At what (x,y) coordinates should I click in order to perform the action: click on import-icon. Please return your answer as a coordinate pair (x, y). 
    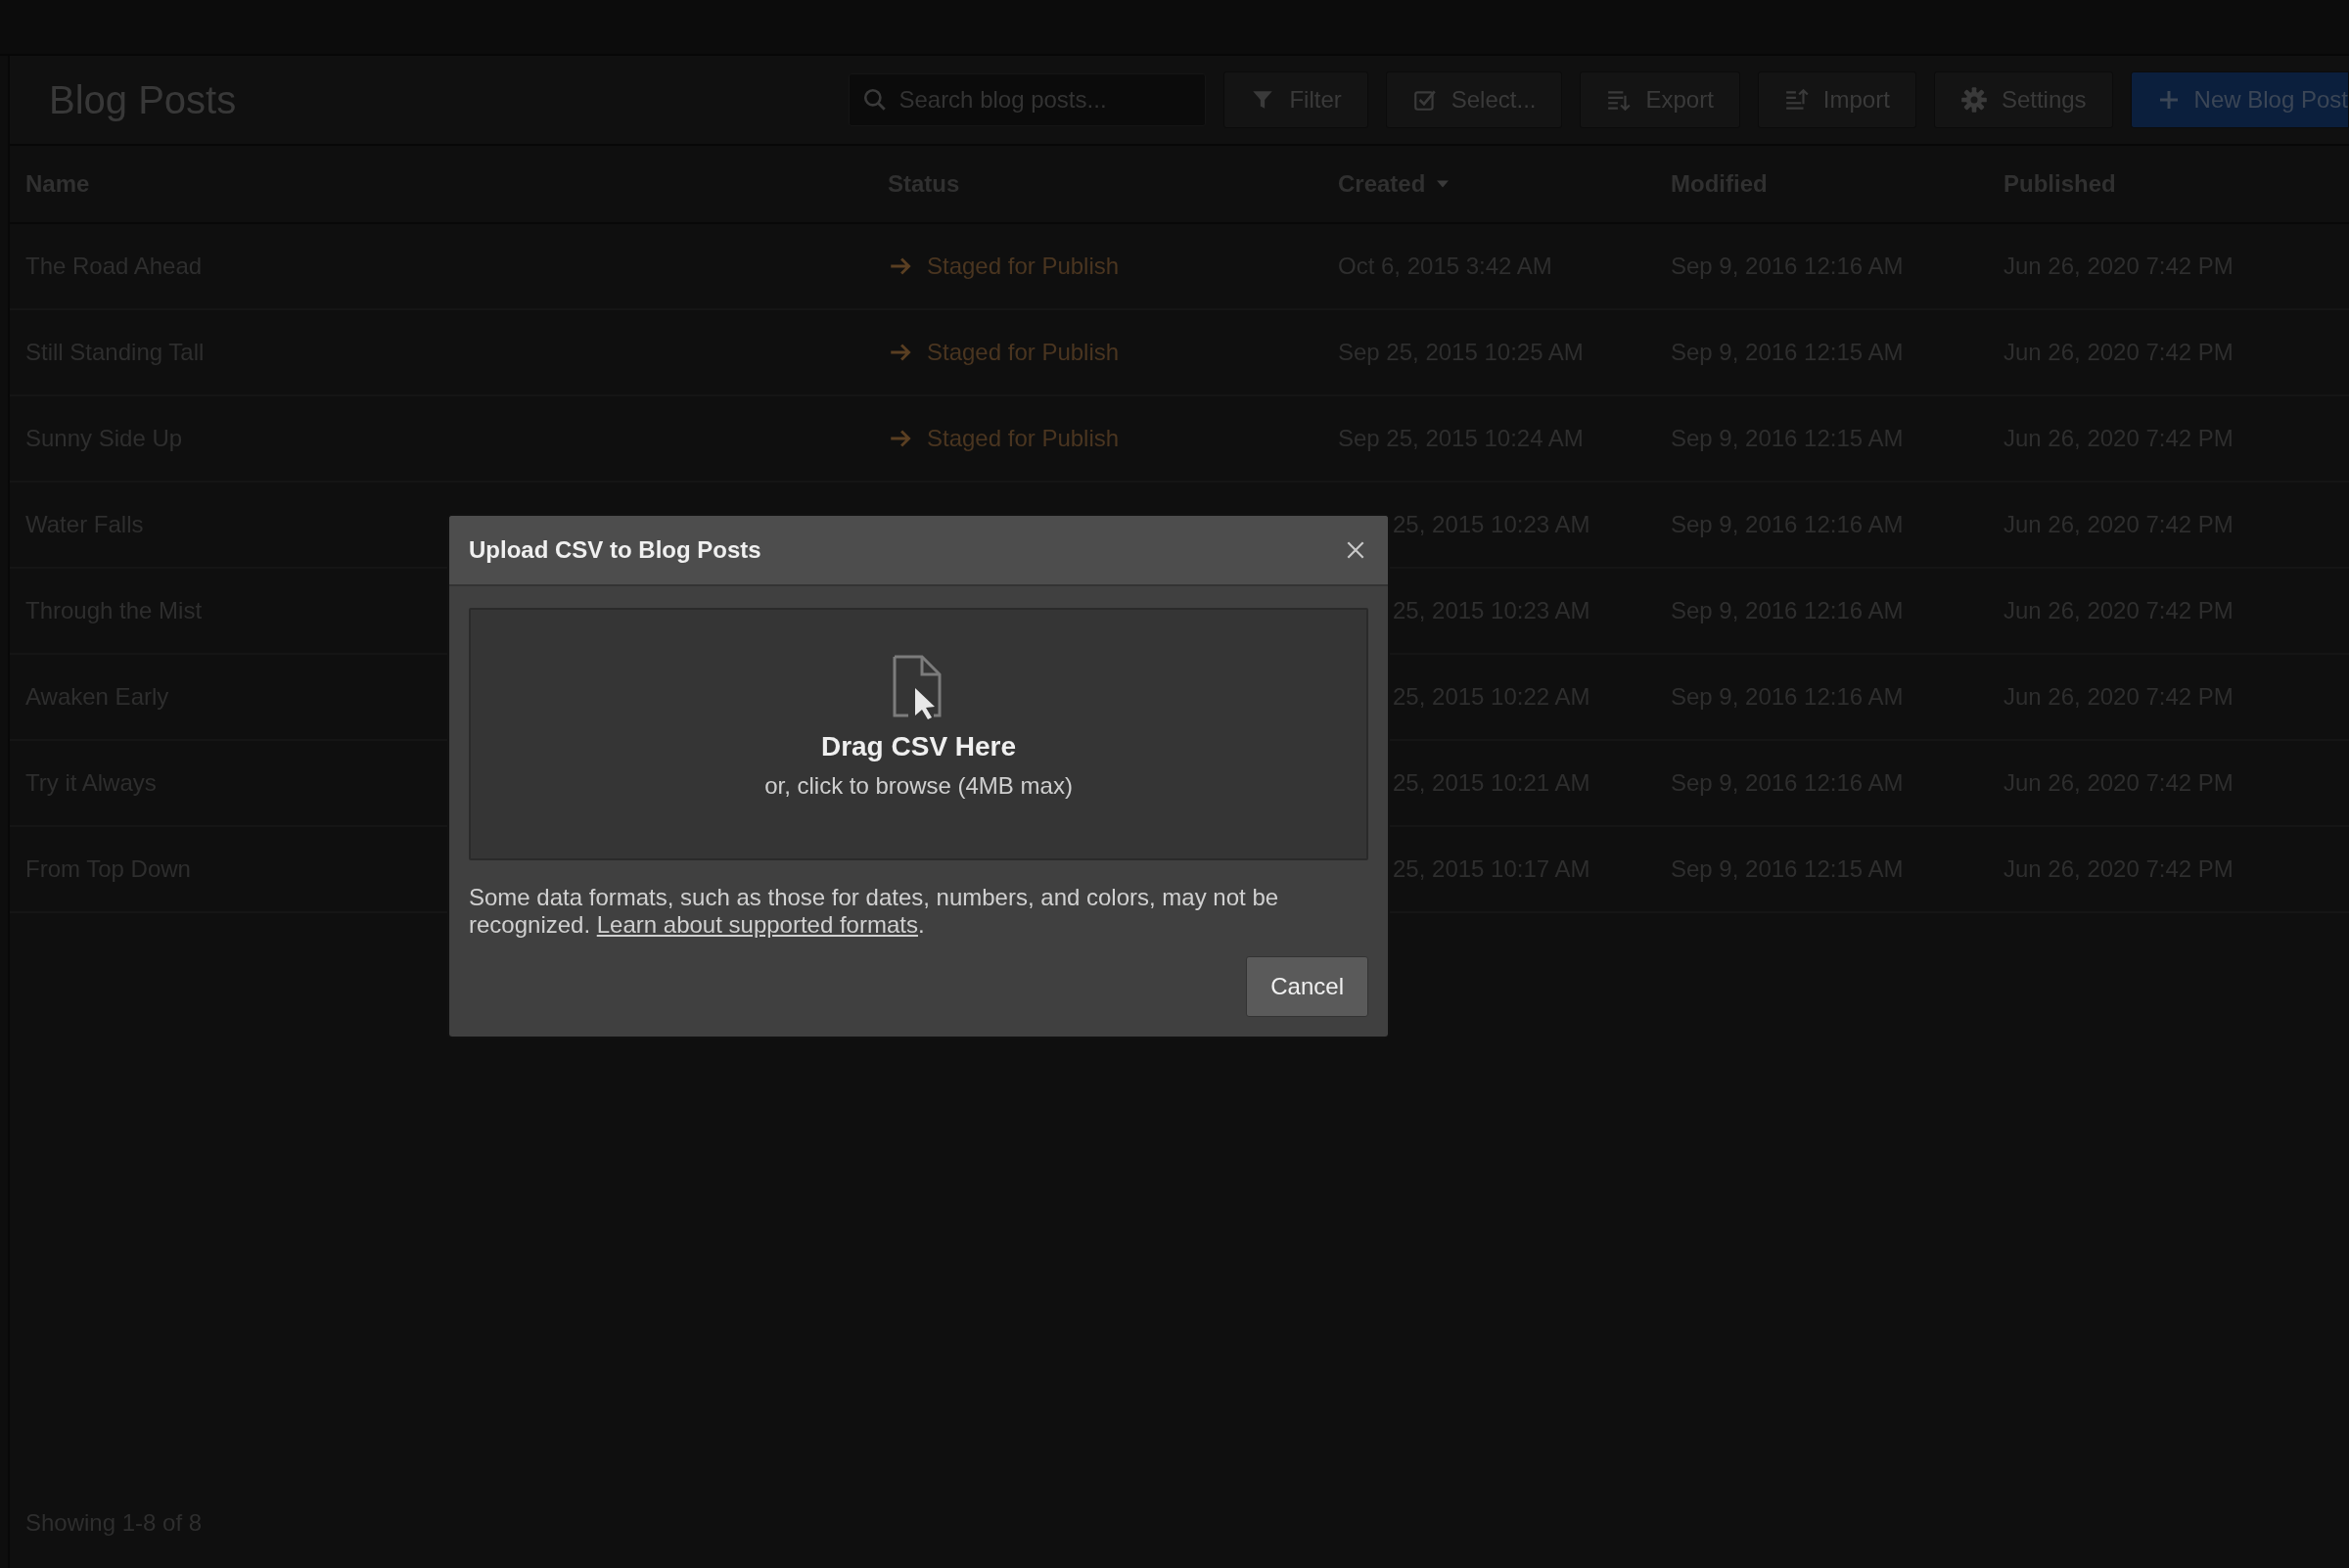
    Looking at the image, I should click on (1797, 100).